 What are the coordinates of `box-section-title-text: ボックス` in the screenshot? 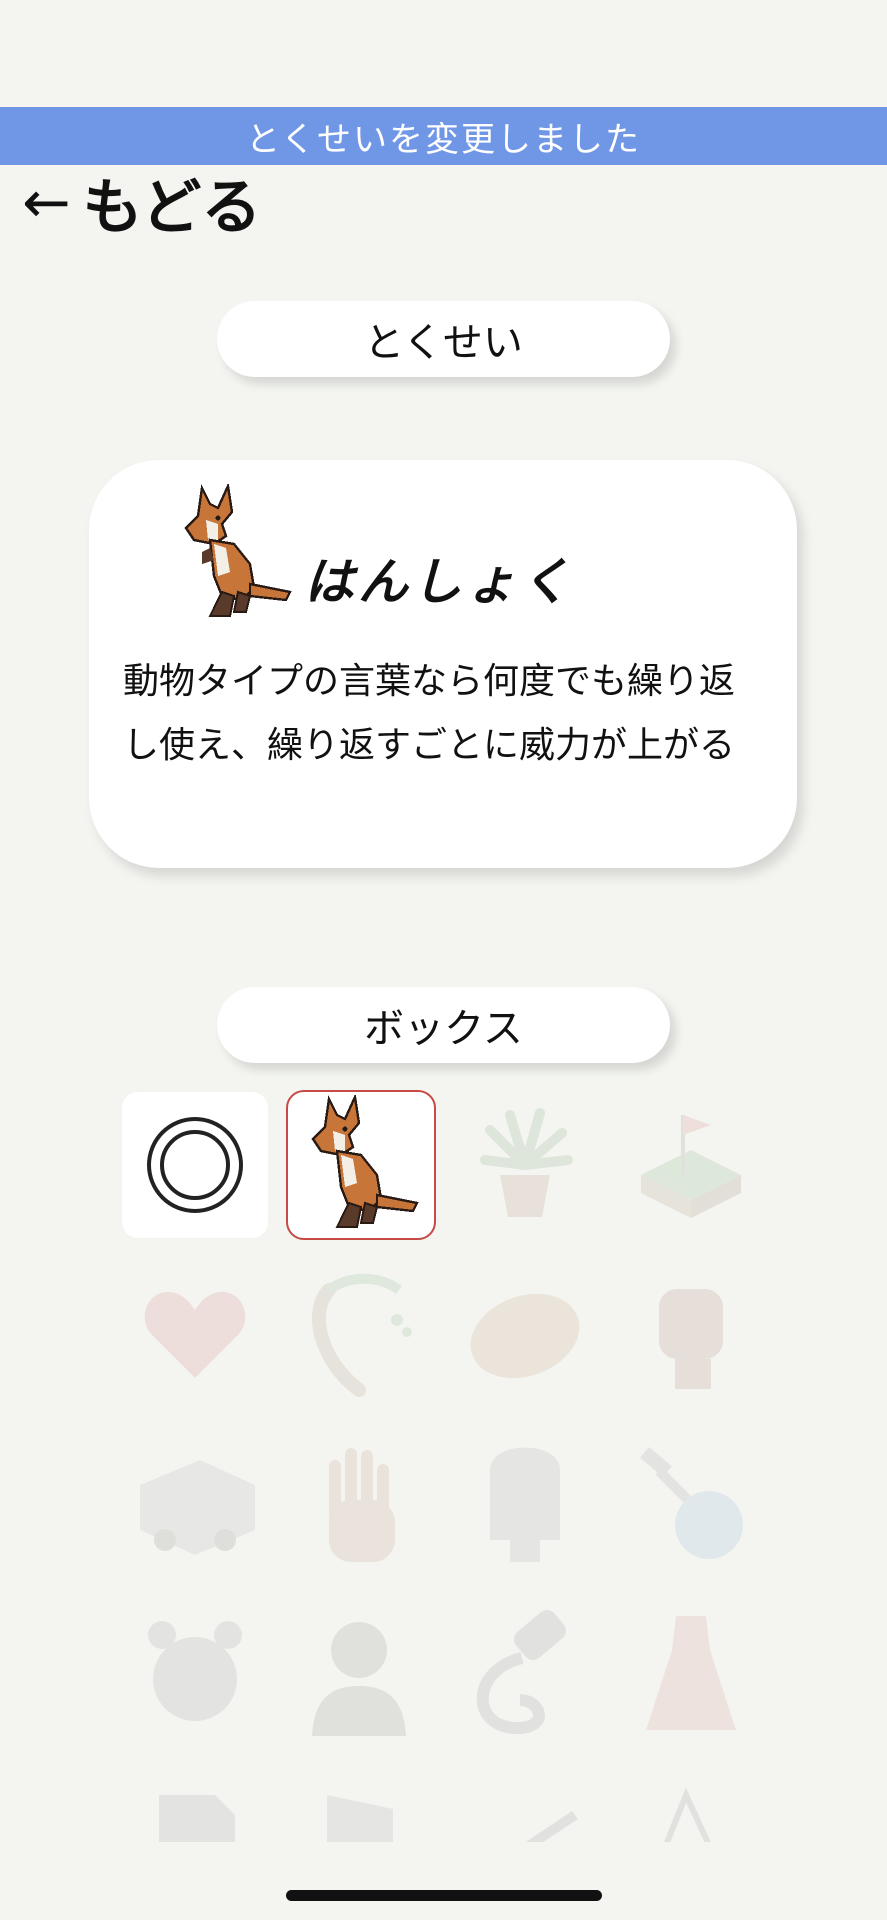 It's located at (443, 1029).